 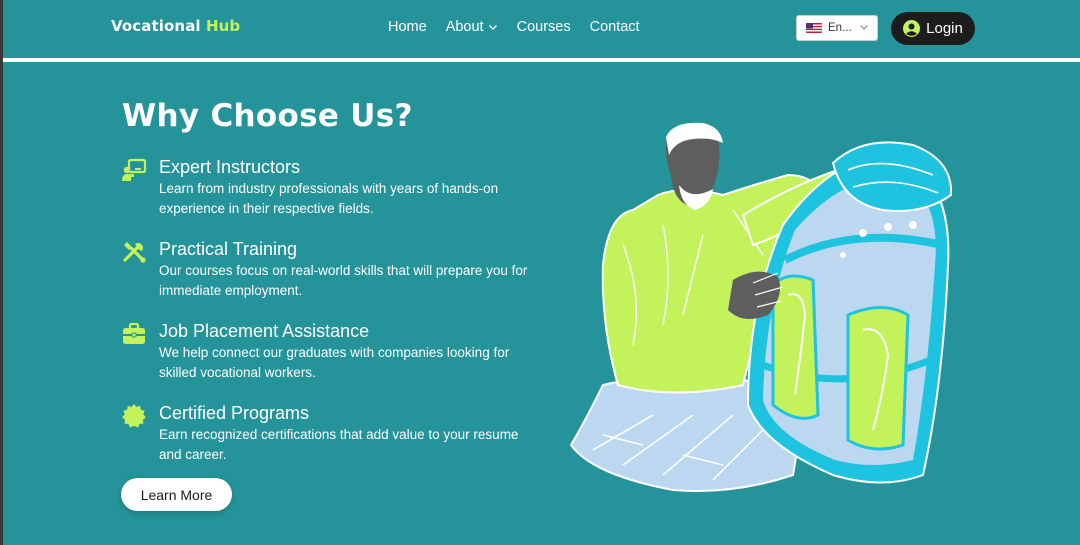 I want to click on nav-contact-link: Contact, so click(x=615, y=27).